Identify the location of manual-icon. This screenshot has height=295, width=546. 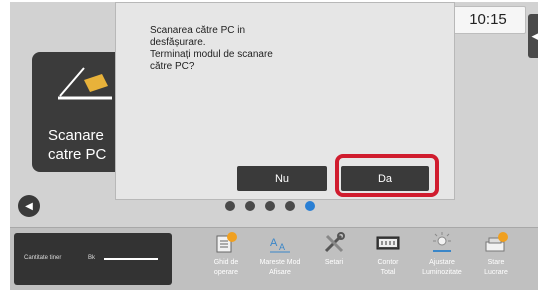
(226, 242).